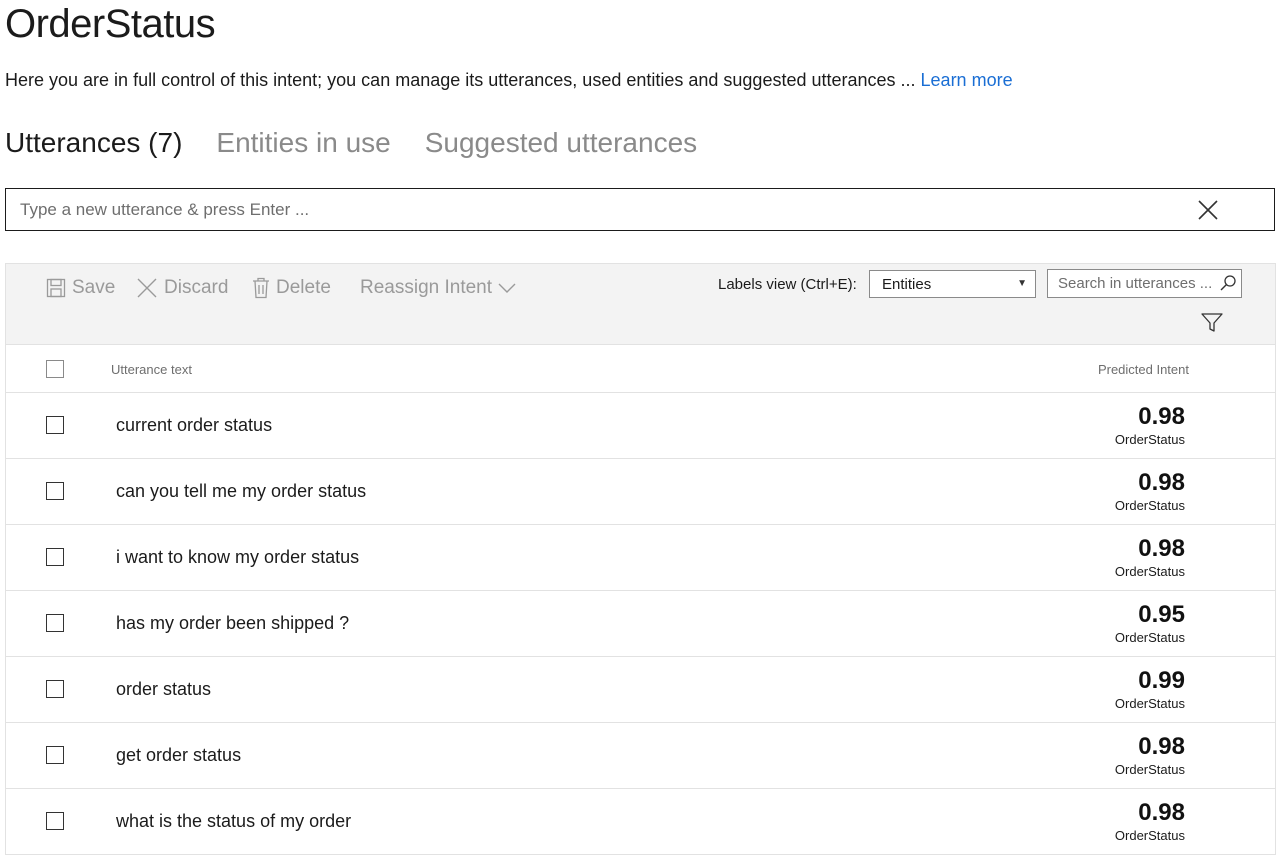  I want to click on save-icon, so click(56, 288).